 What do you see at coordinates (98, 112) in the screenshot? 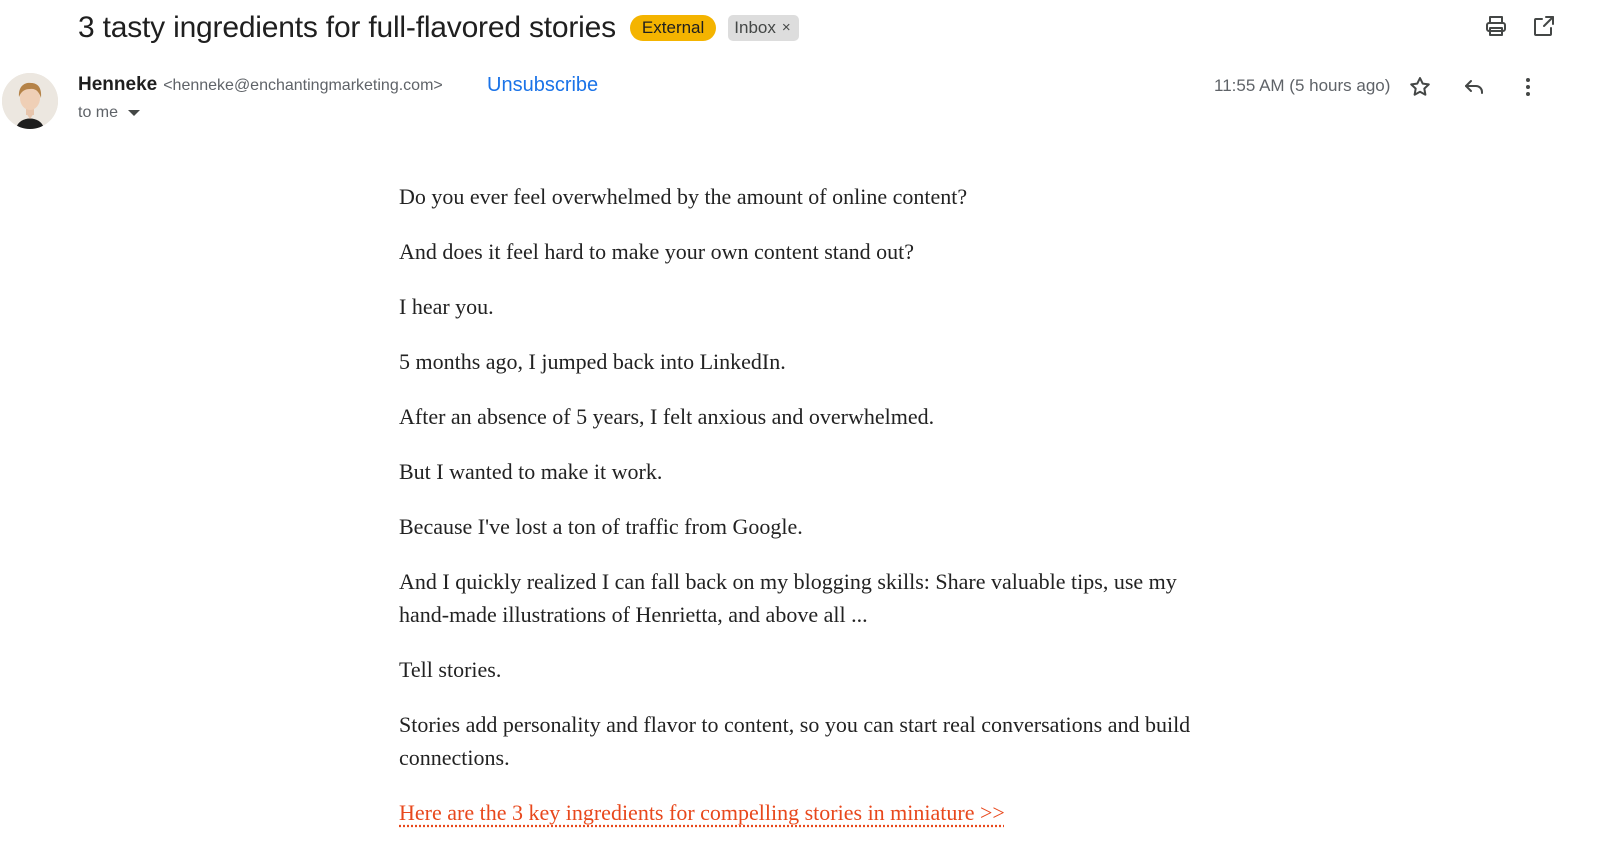
I see `recipient-label: to me` at bounding box center [98, 112].